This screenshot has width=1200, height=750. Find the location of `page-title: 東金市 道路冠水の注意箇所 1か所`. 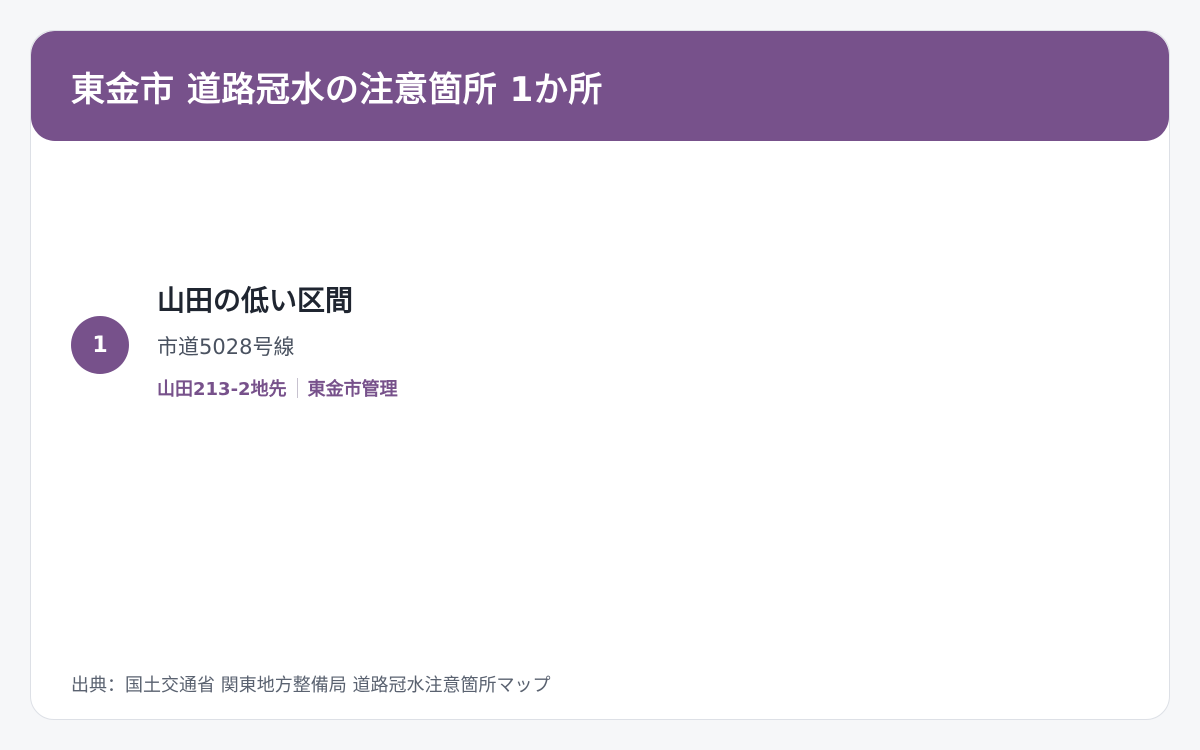

page-title: 東金市 道路冠水の注意箇所 1か所 is located at coordinates (337, 89).